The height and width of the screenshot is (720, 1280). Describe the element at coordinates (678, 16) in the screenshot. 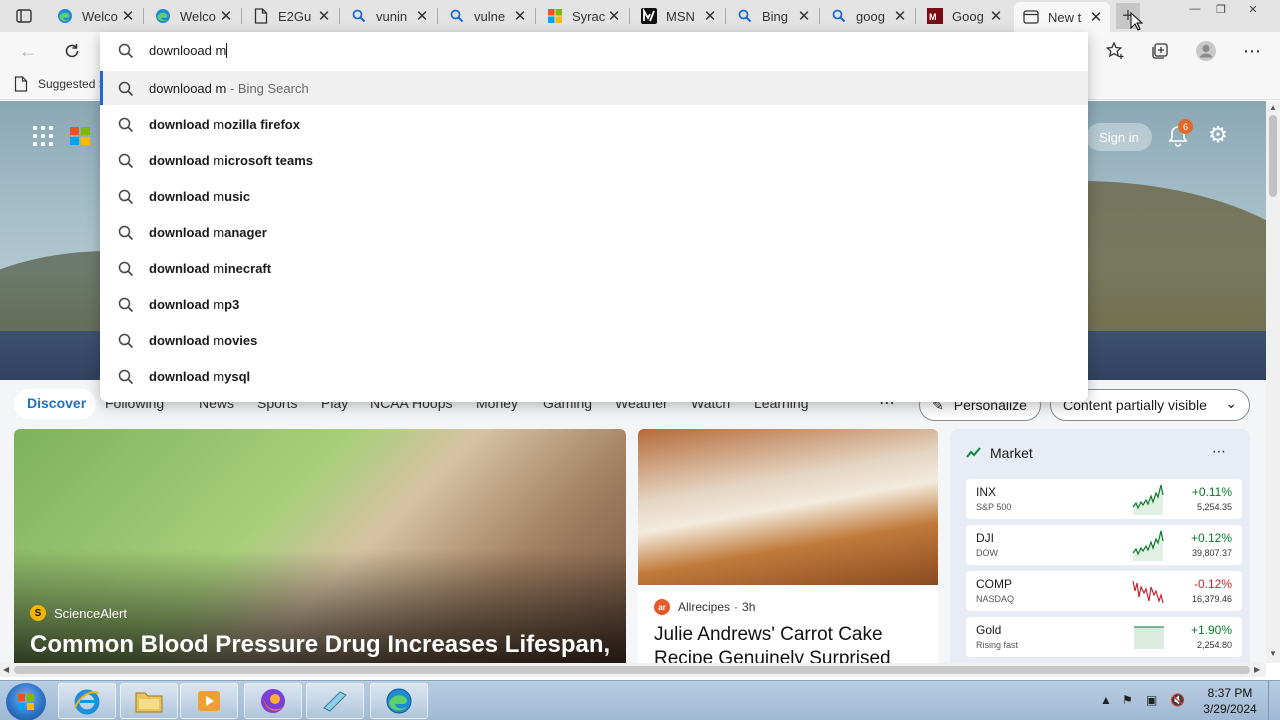

I see `browser-tab: MSN ✕` at that location.